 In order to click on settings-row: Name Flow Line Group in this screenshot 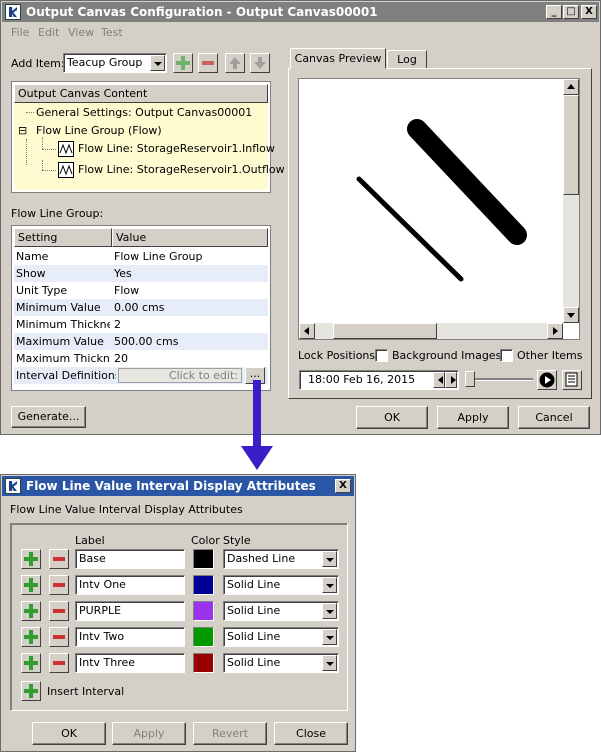, I will do `click(141, 256)`.